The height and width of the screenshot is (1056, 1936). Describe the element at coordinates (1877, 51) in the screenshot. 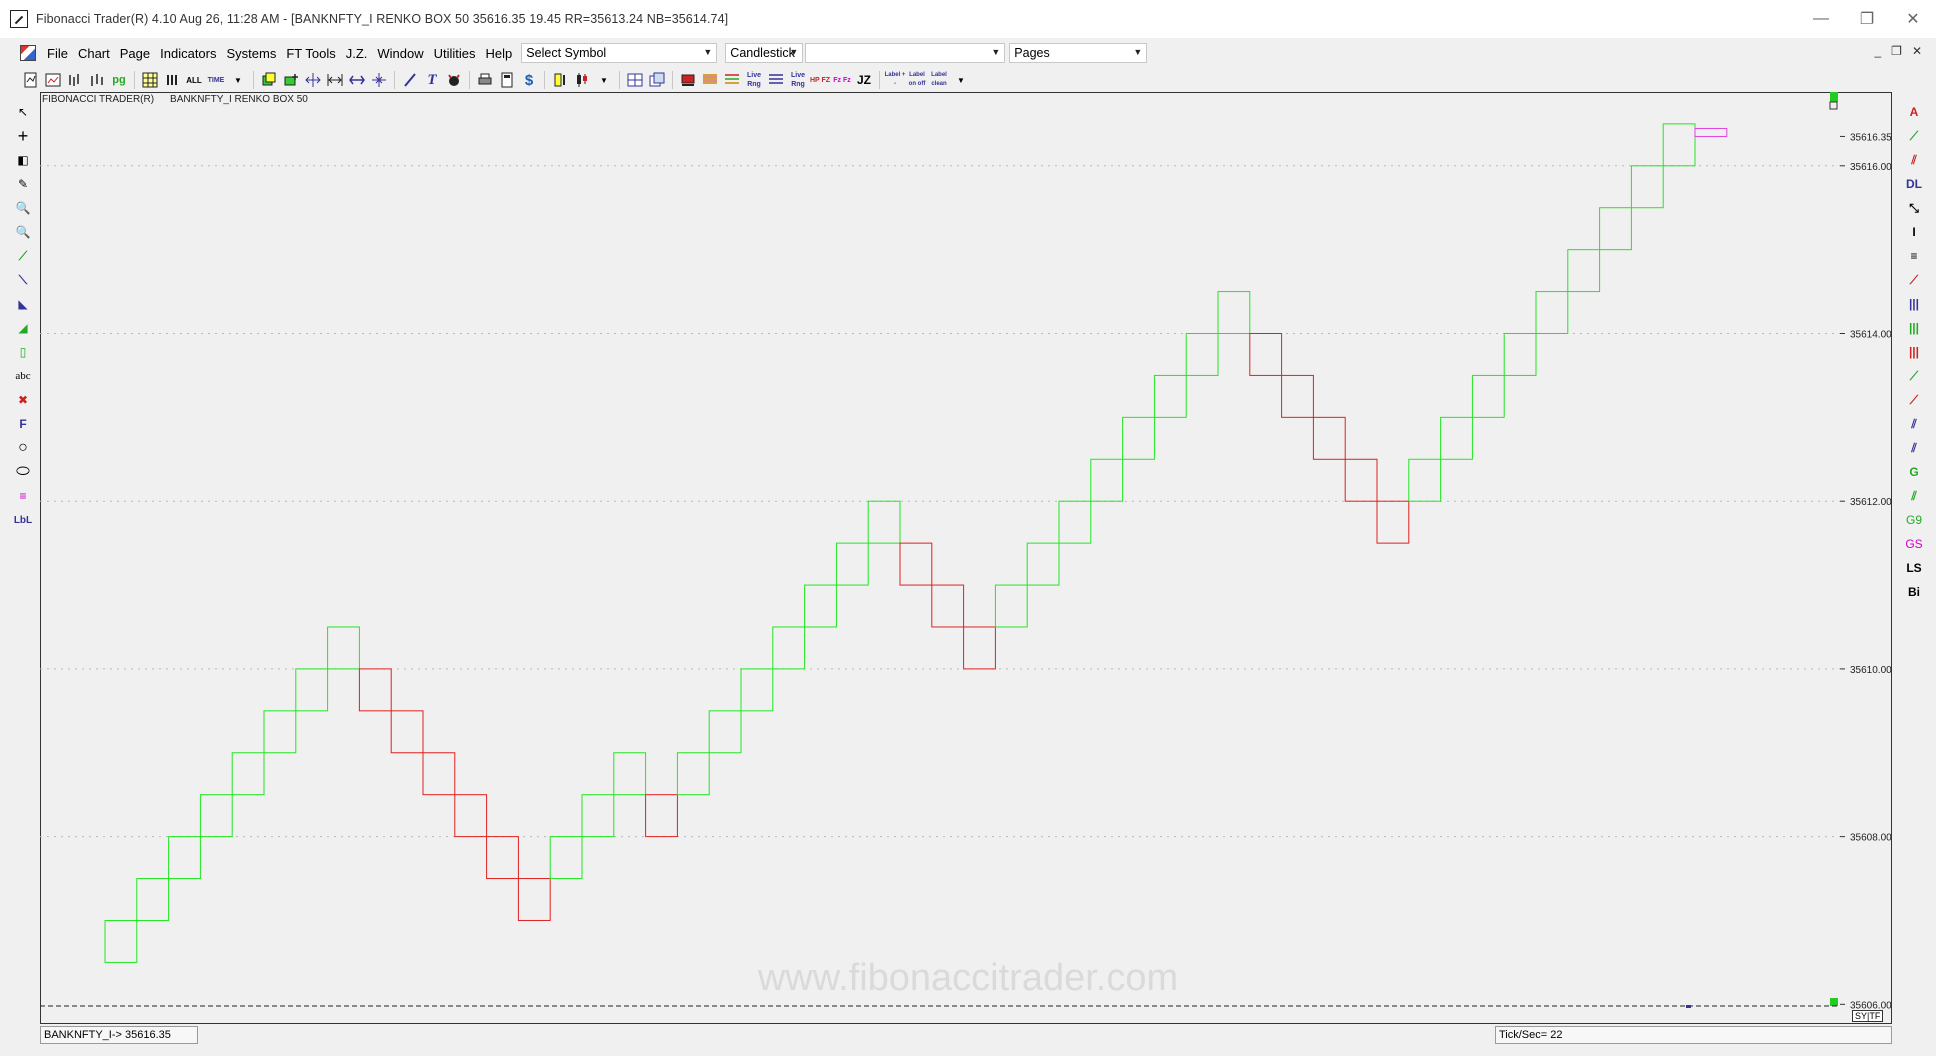

I see `mdi-minimize-button: _` at that location.